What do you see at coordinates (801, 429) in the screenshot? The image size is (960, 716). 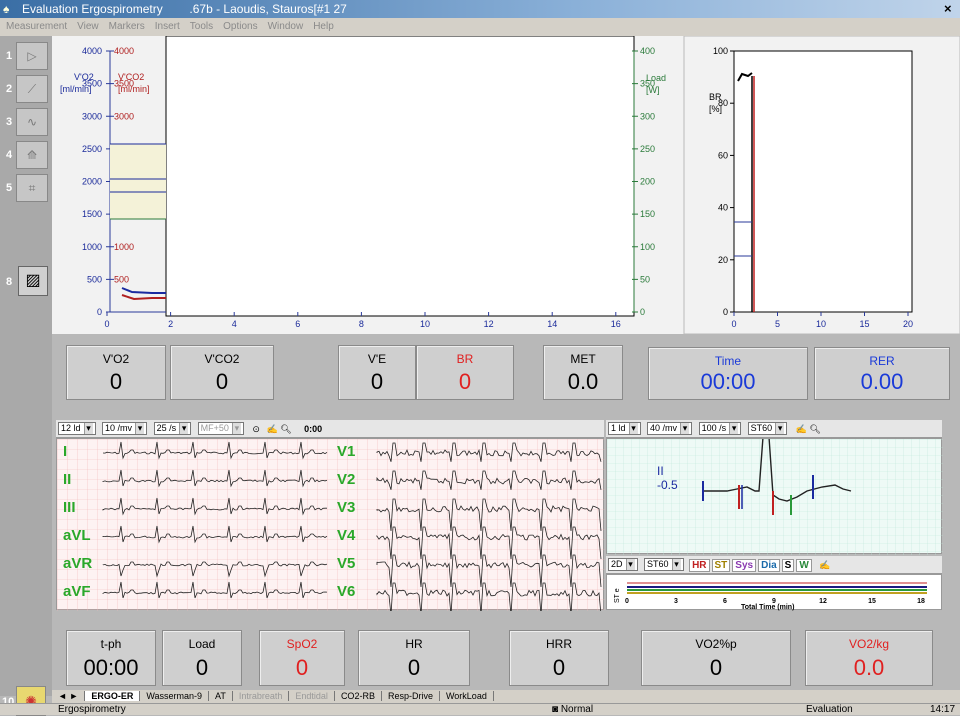 I see `st-marker-icon: ✍` at bounding box center [801, 429].